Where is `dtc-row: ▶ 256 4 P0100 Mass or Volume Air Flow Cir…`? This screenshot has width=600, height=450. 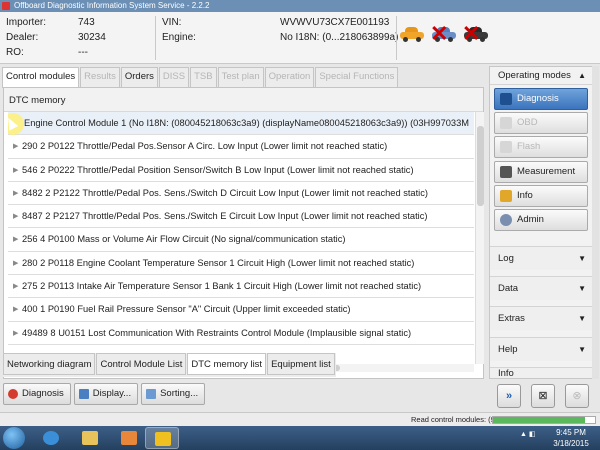 dtc-row: ▶ 256 4 P0100 Mass or Volume Air Flow Cir… is located at coordinates (241, 240).